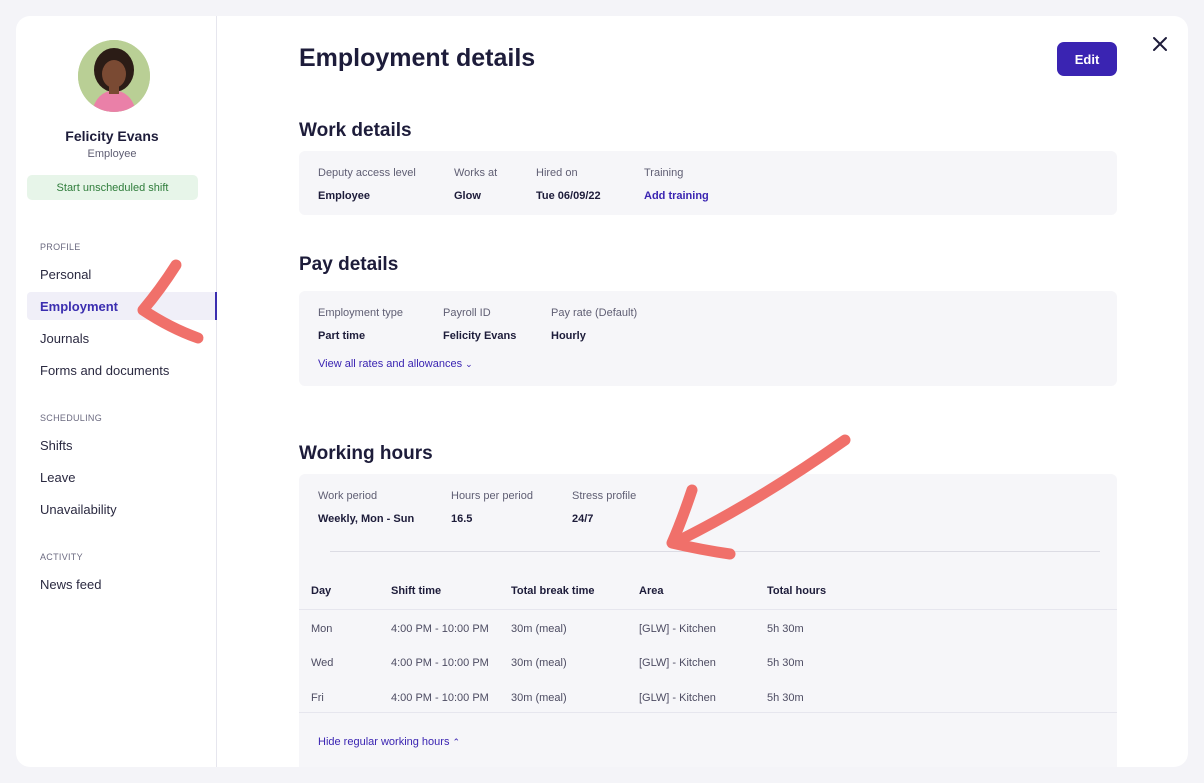 This screenshot has width=1204, height=783. Describe the element at coordinates (797, 591) in the screenshot. I see `column-header-total-hours: Total hours` at that location.